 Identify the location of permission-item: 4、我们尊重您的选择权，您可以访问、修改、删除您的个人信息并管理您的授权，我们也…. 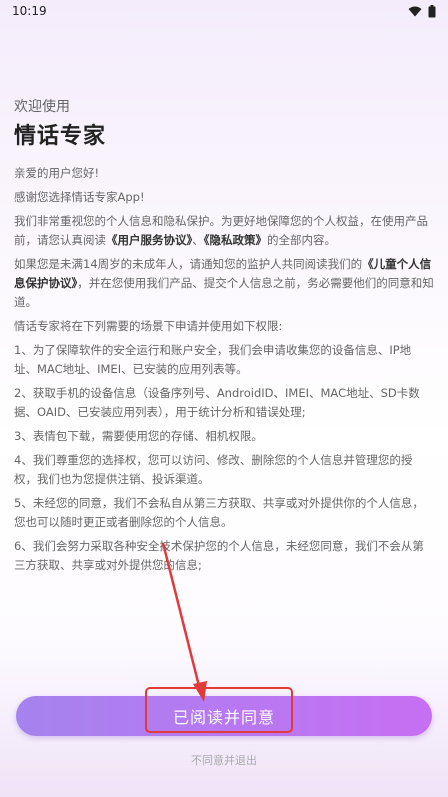
(213, 469).